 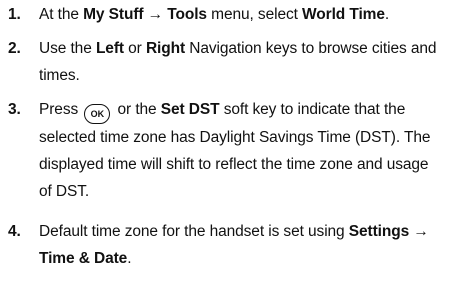 What do you see at coordinates (14, 14) in the screenshot?
I see `step-number: 1.` at bounding box center [14, 14].